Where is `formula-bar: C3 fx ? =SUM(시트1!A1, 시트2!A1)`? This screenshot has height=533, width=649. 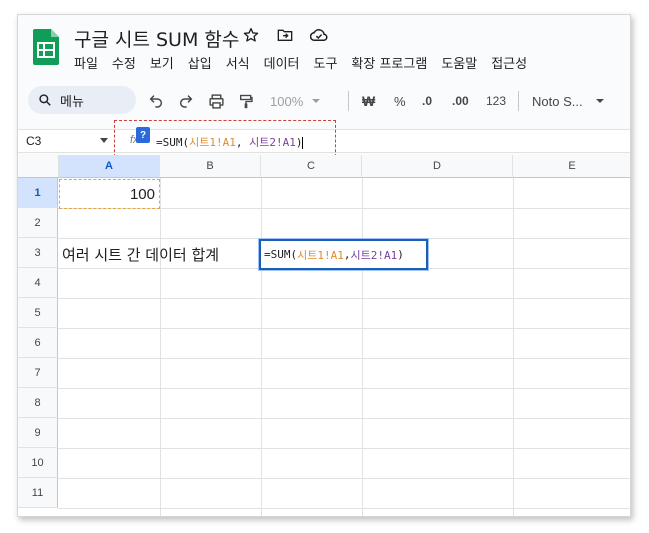 formula-bar: C3 fx ? =SUM(시트1!A1, 시트2!A1) is located at coordinates (324, 141).